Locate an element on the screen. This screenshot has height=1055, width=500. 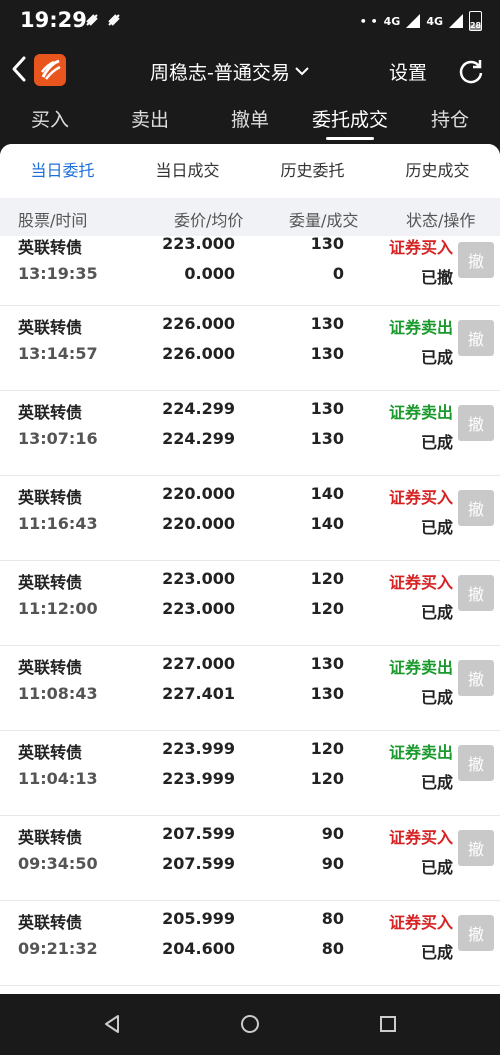
battery-icon: 28 is located at coordinates (475, 21).